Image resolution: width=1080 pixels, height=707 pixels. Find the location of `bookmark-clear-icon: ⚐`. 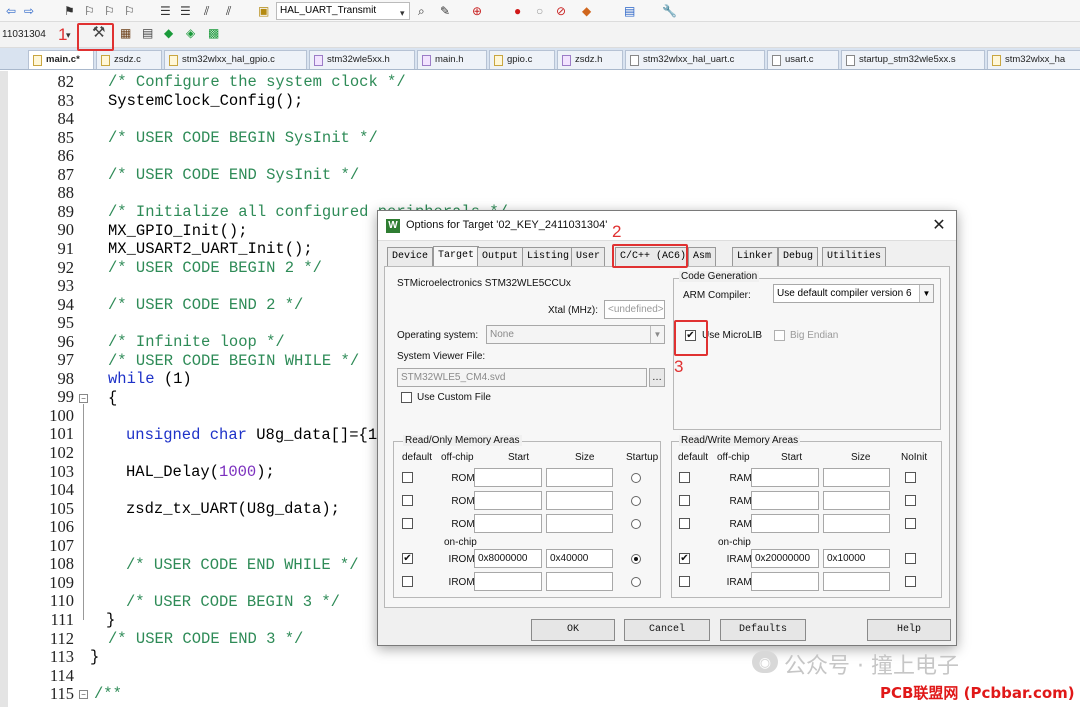

bookmark-clear-icon: ⚐ is located at coordinates (129, 11).